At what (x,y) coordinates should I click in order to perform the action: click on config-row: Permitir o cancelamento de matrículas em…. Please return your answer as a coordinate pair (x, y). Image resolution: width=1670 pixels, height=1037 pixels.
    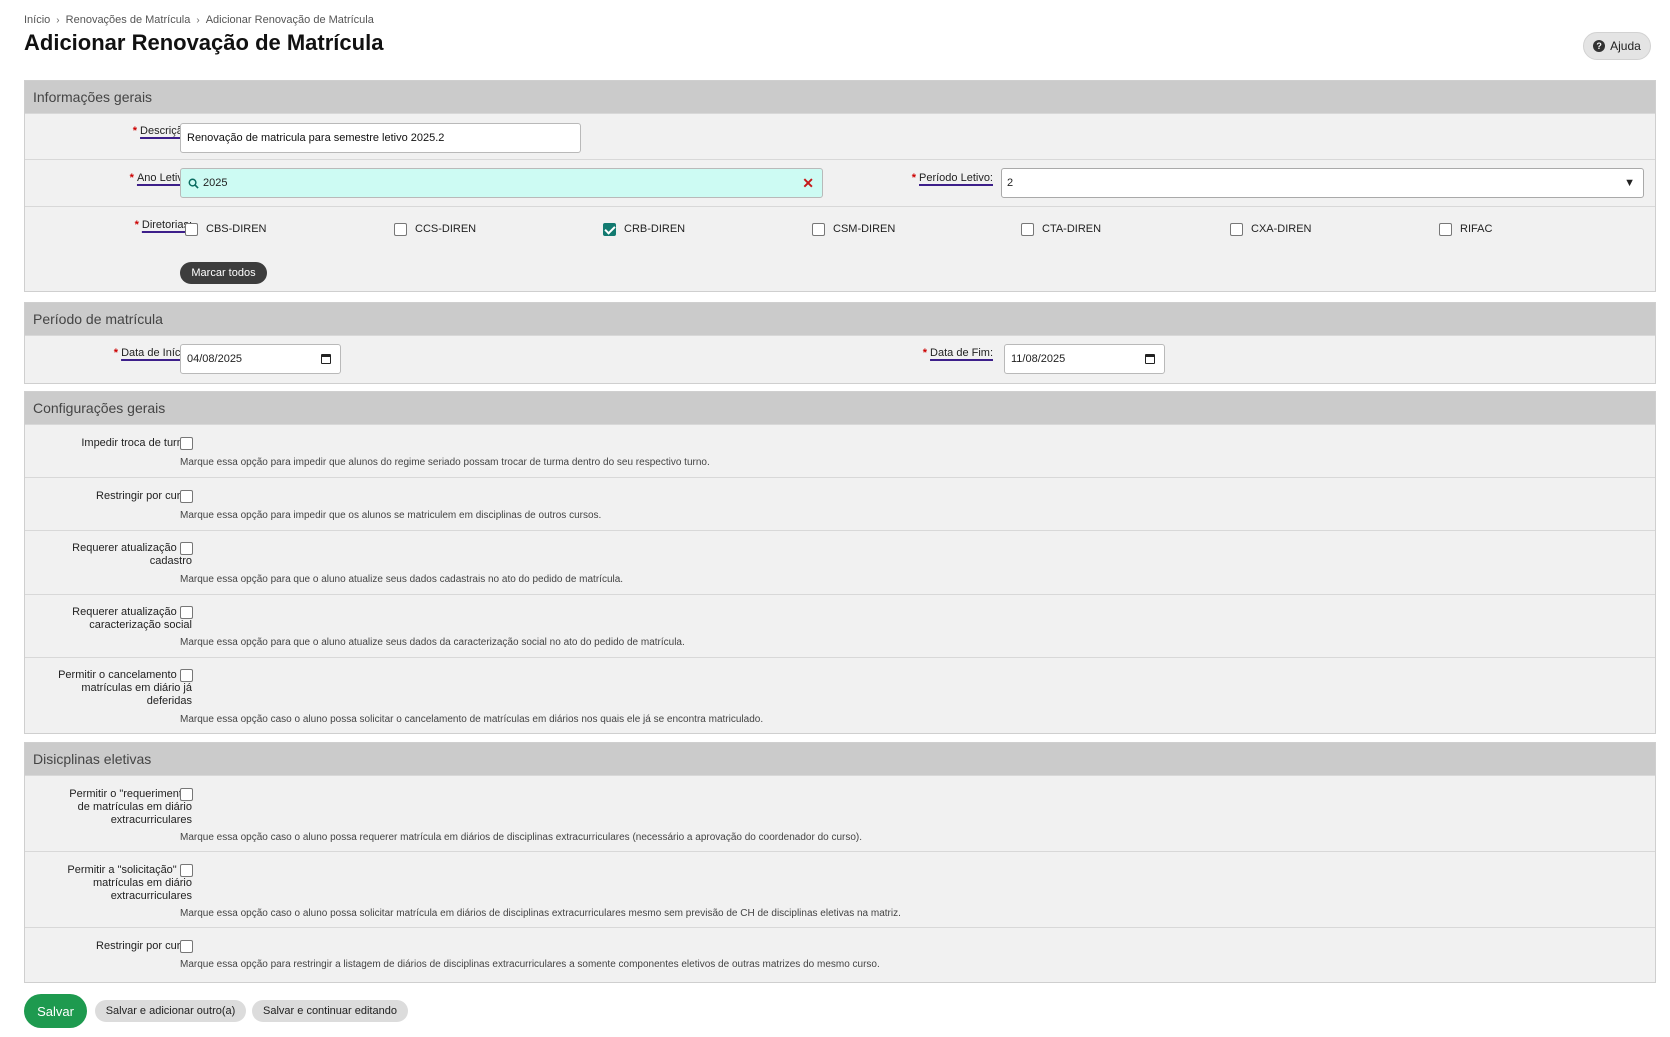
    Looking at the image, I should click on (840, 695).